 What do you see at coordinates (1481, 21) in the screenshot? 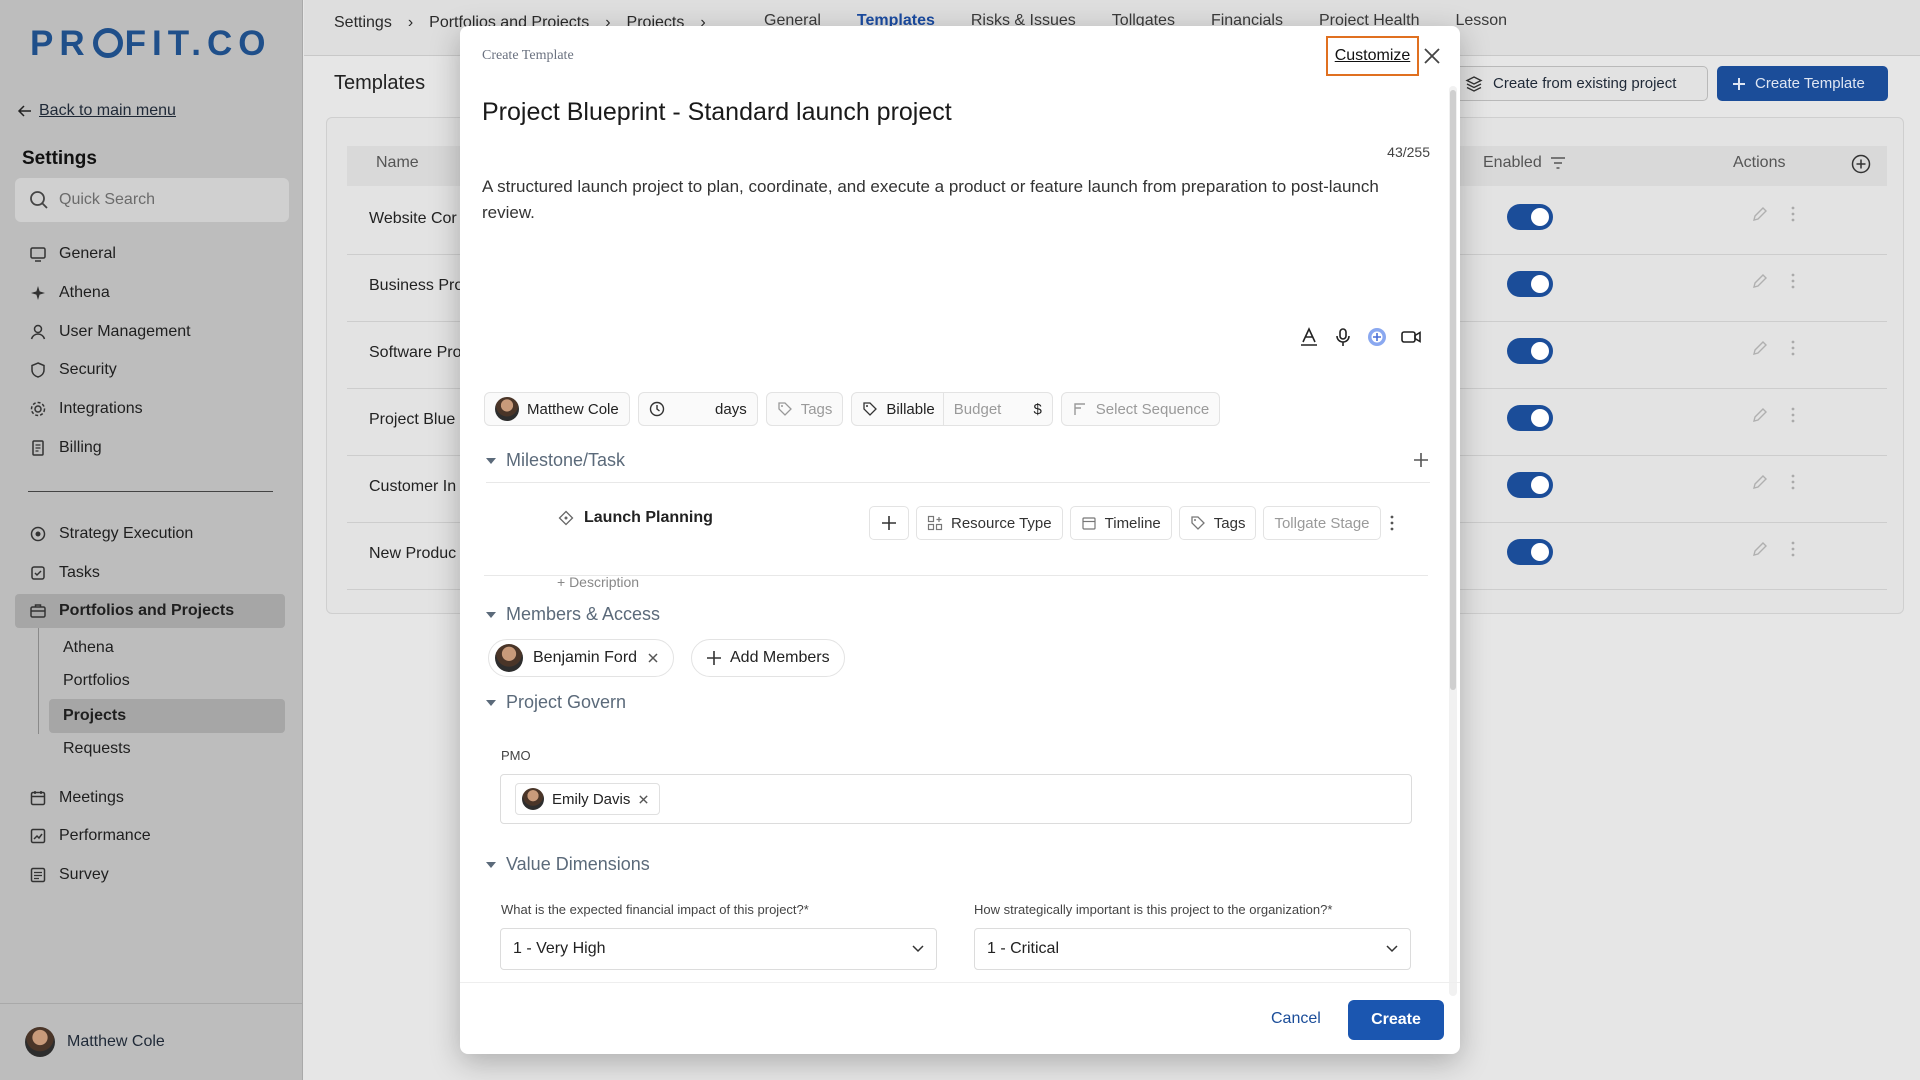
I see `tab-lesson: Lesson` at bounding box center [1481, 21].